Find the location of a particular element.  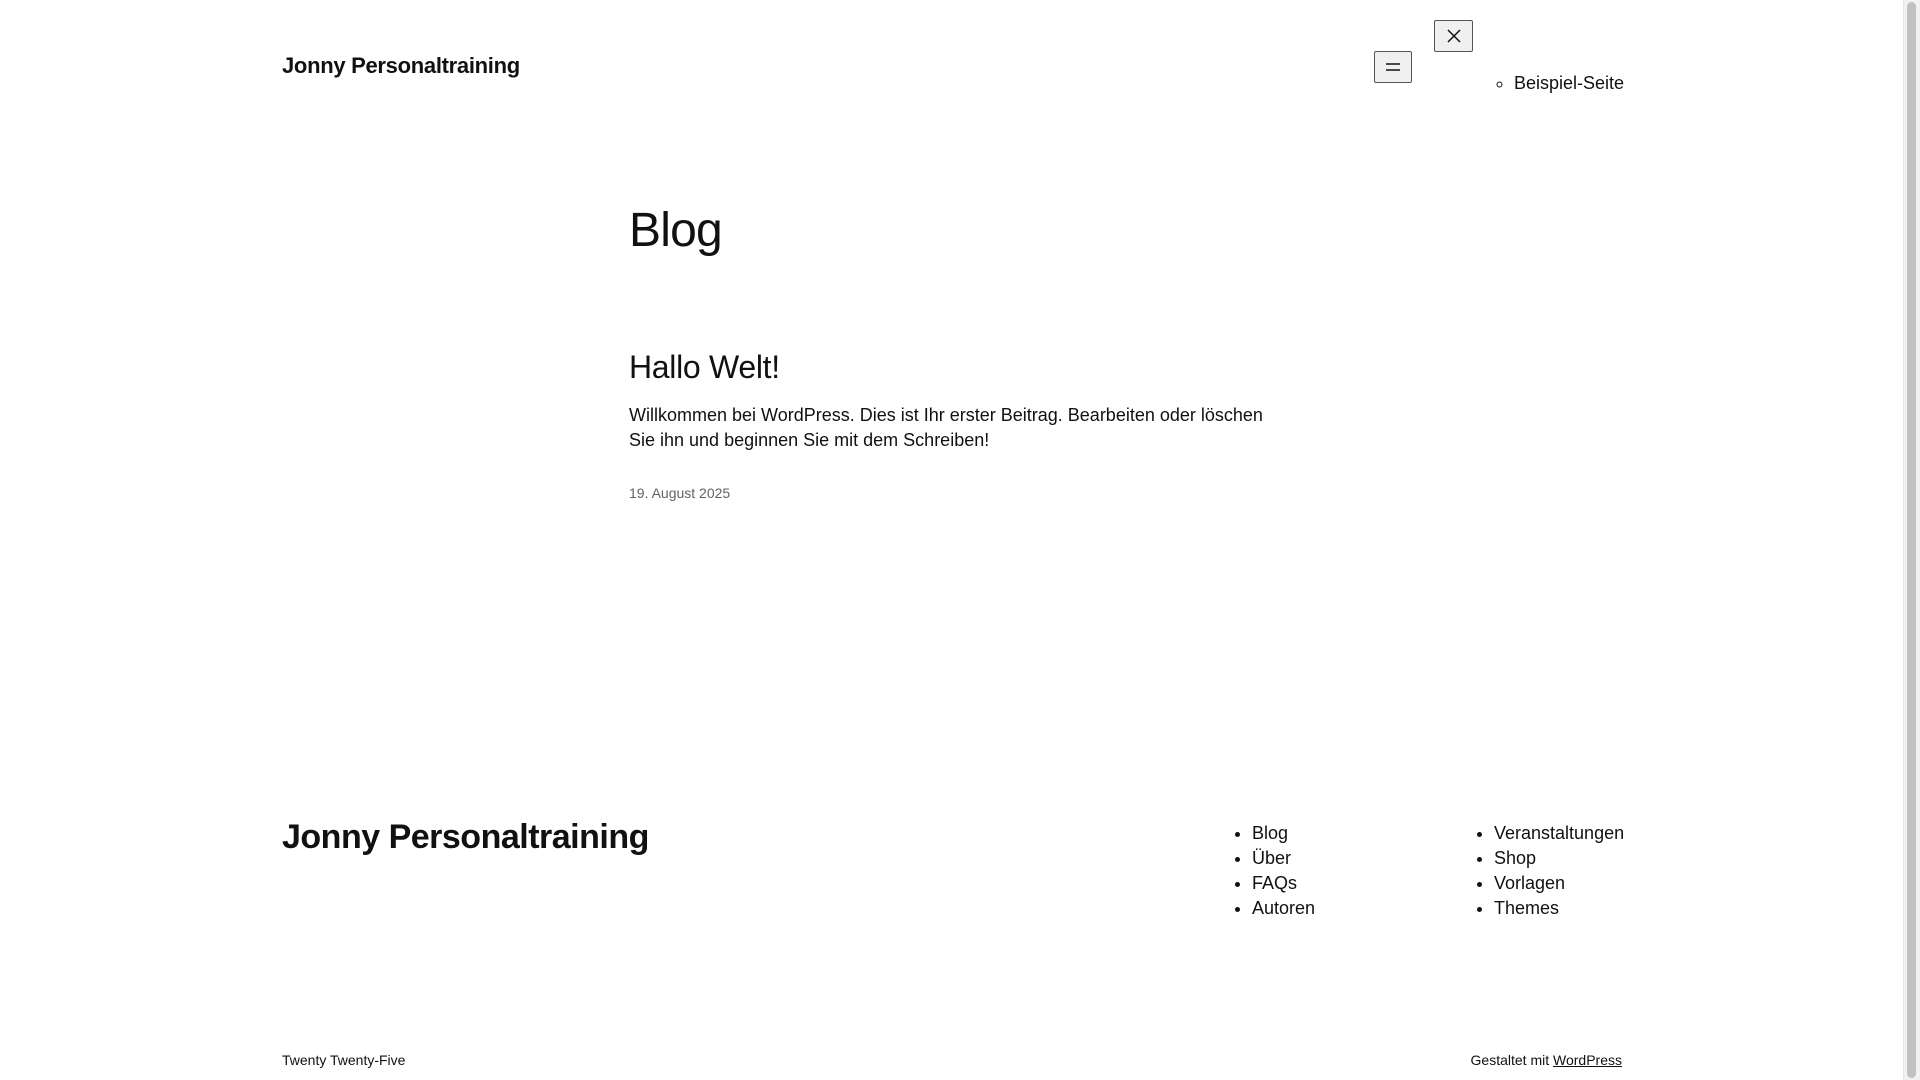

vertical-scrollbar is located at coordinates (1911, 540).